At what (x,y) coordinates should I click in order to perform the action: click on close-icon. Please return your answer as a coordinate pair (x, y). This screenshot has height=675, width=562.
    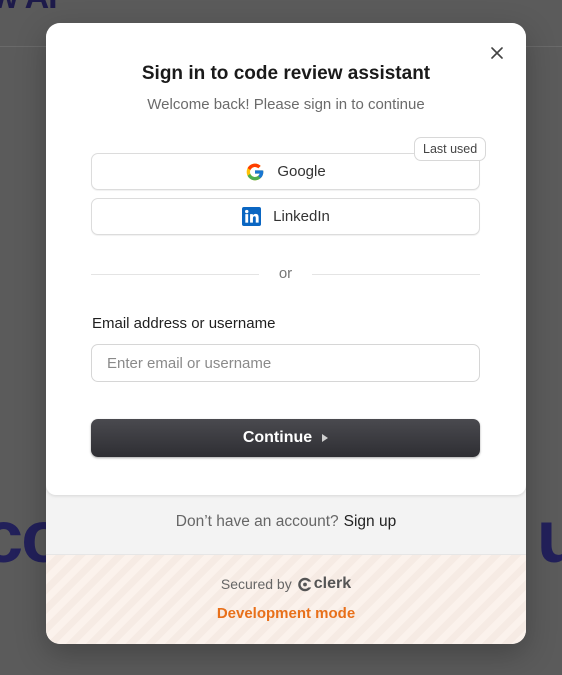
    Looking at the image, I should click on (497, 53).